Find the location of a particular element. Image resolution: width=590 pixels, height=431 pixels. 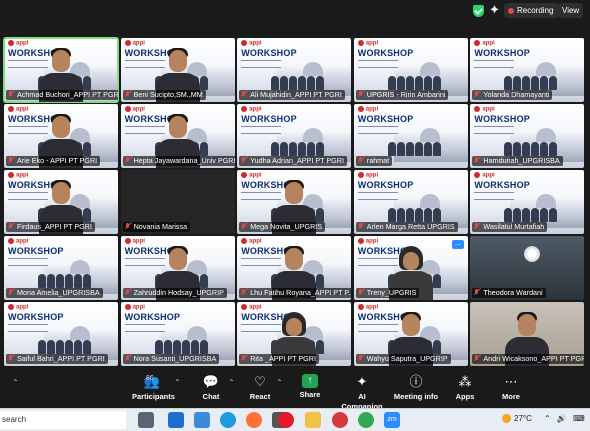

participant-tile: appi WORKSHOP Wahyu Saputra_UPGRIP is located at coordinates (410, 334).